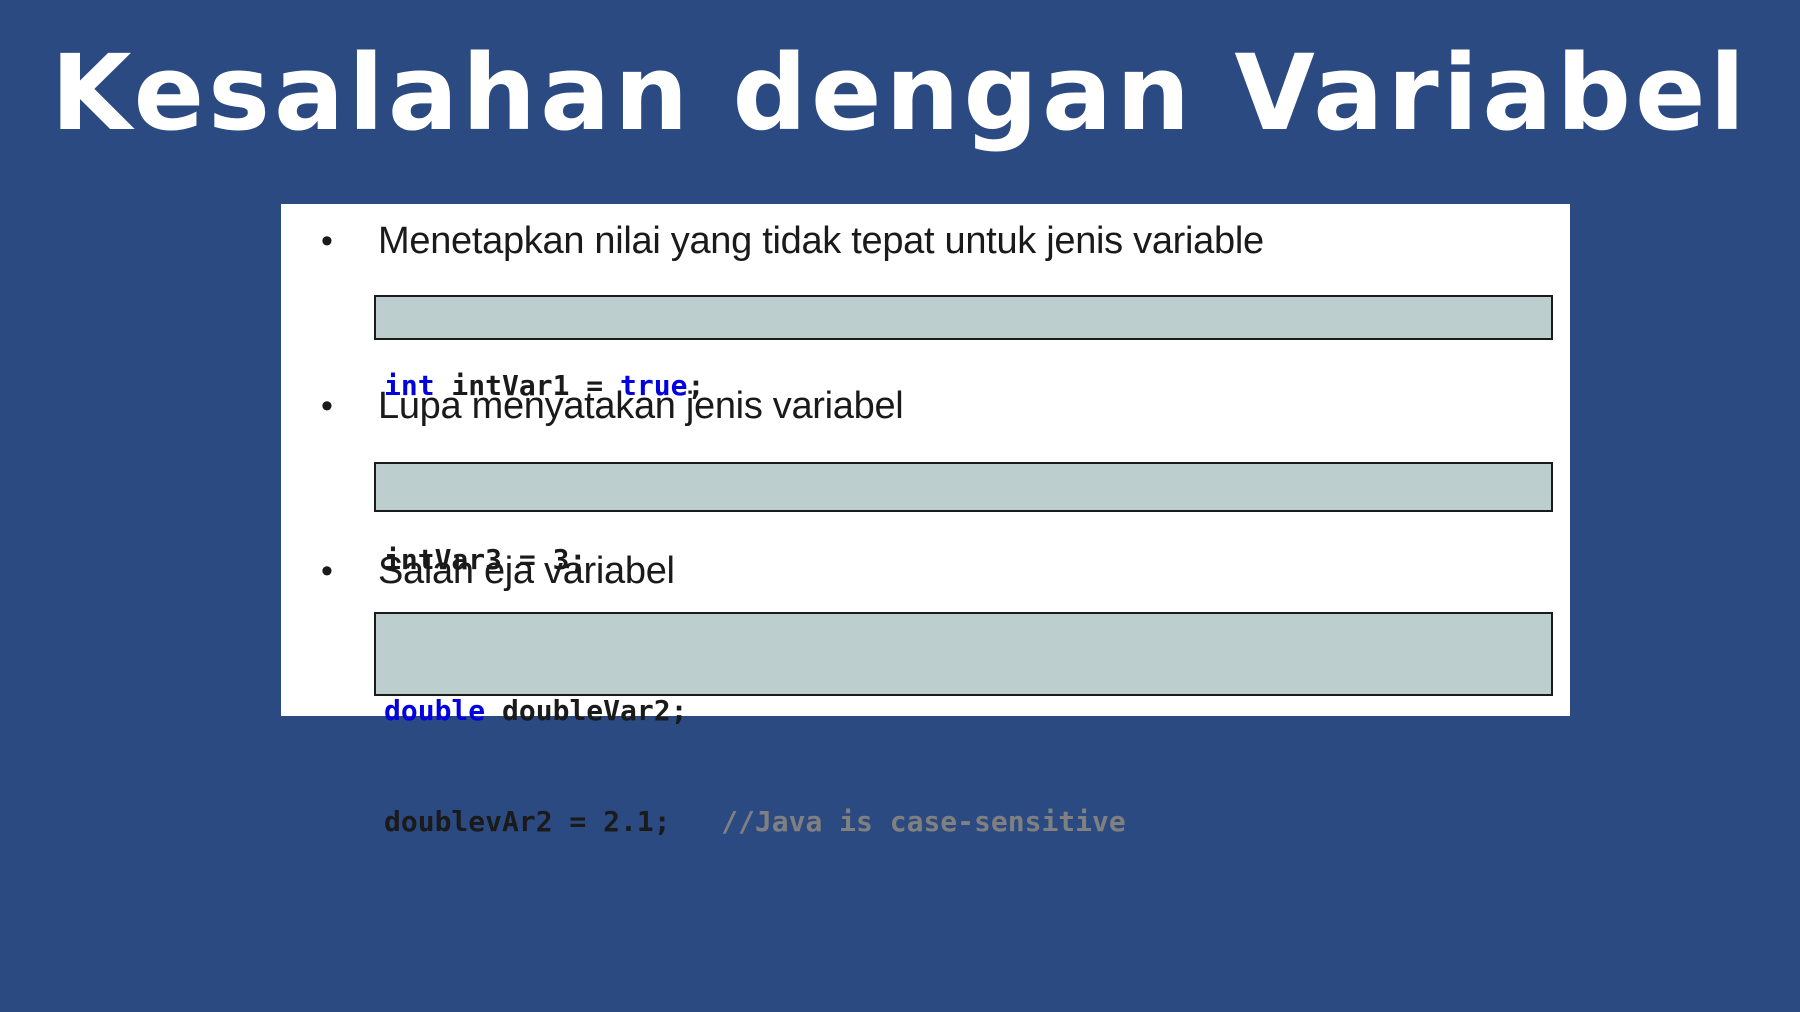  I want to click on code-block: int intVar1 = true;, so click(963, 348).